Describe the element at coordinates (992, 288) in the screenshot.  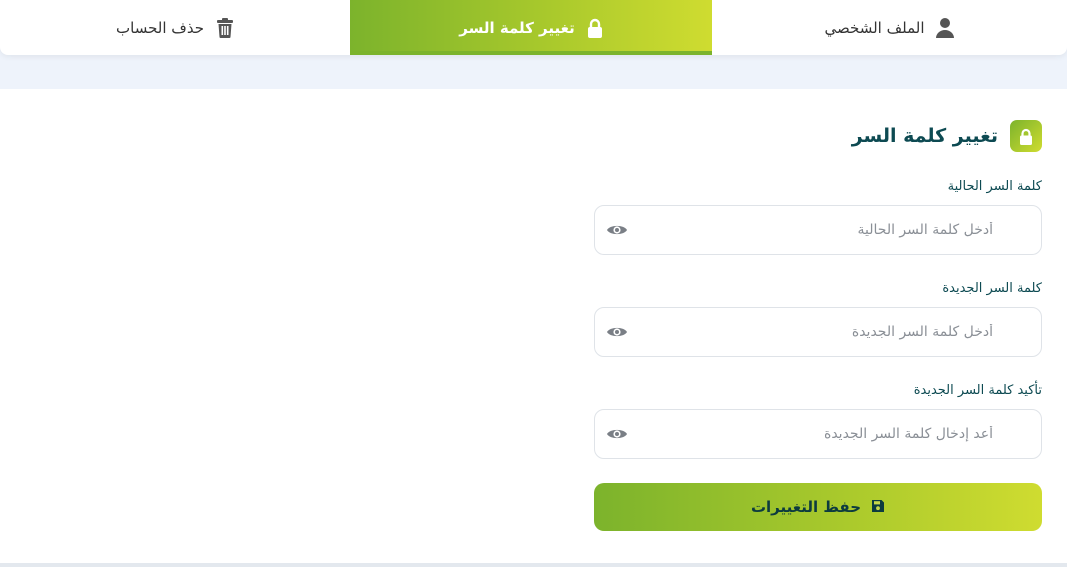
I see `new-password-label: كلمة السر الجديدة` at that location.